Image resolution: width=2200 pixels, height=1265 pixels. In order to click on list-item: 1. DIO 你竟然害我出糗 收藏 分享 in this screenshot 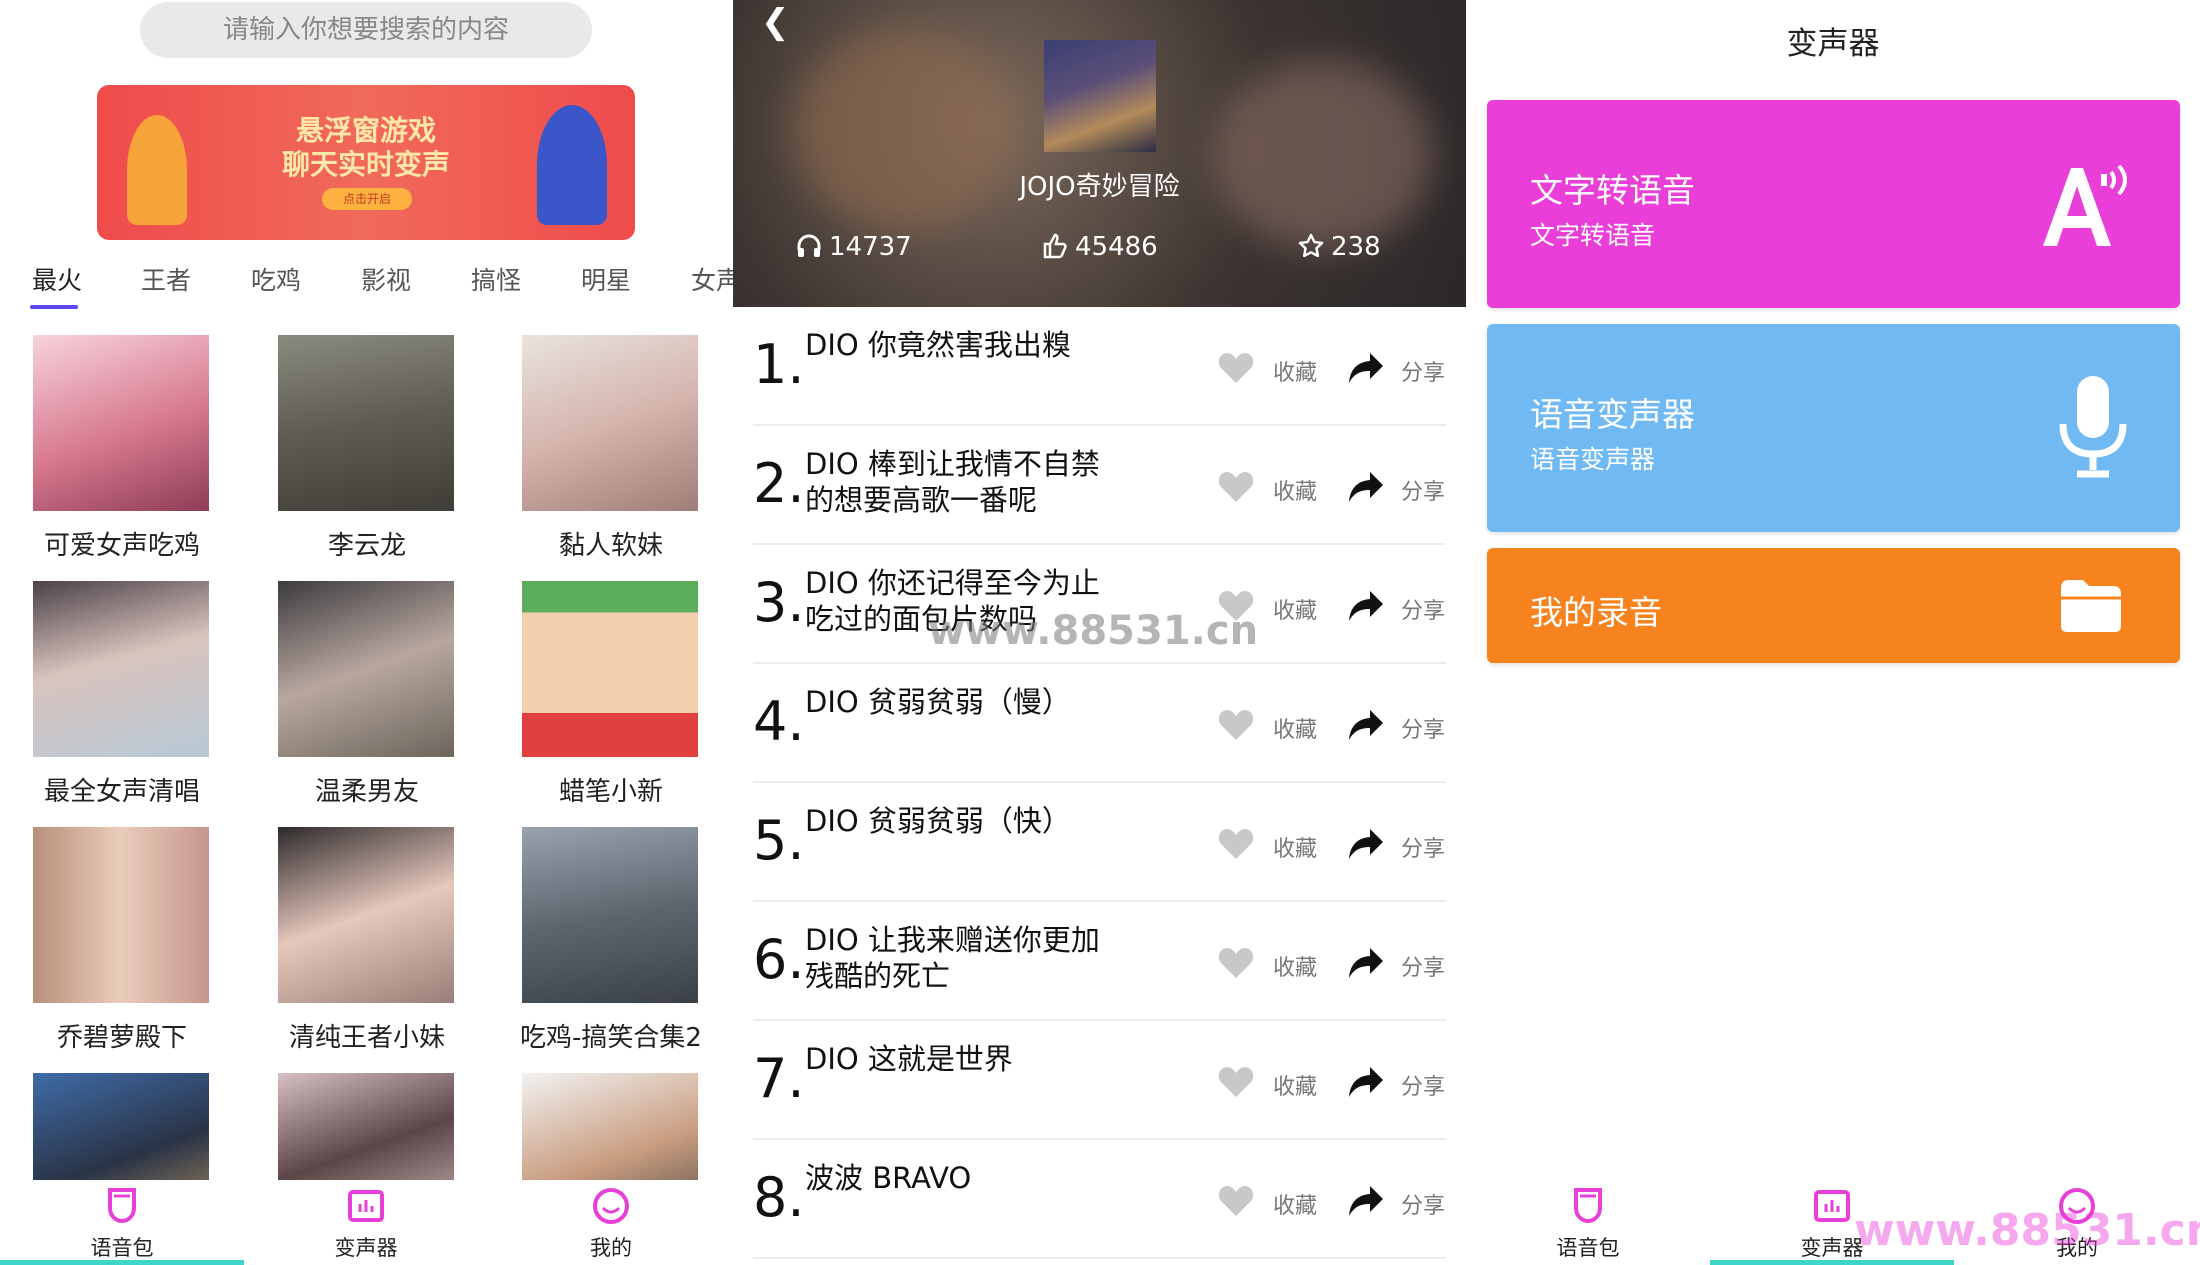, I will do `click(1099, 366)`.